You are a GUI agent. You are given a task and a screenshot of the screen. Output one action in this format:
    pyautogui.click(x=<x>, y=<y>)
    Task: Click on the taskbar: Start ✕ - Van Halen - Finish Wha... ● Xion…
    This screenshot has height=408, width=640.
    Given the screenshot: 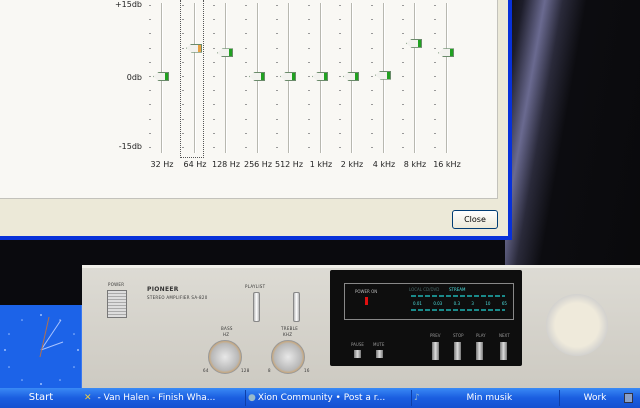 What is the action you would take?
    pyautogui.click(x=320, y=398)
    